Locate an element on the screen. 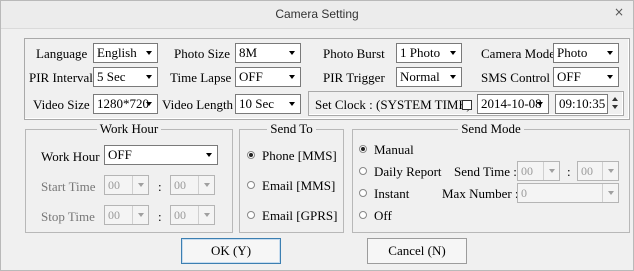 This screenshot has height=271, width=634. send-mode-daily-report-radio is located at coordinates (363, 171).